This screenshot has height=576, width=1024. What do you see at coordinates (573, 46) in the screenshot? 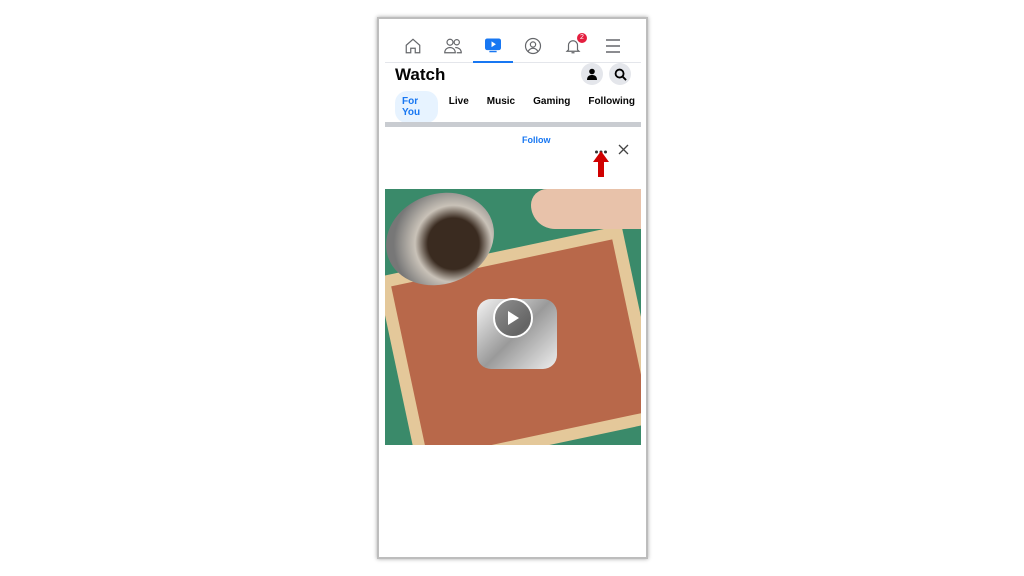
I see `nav-notifications: 2` at bounding box center [573, 46].